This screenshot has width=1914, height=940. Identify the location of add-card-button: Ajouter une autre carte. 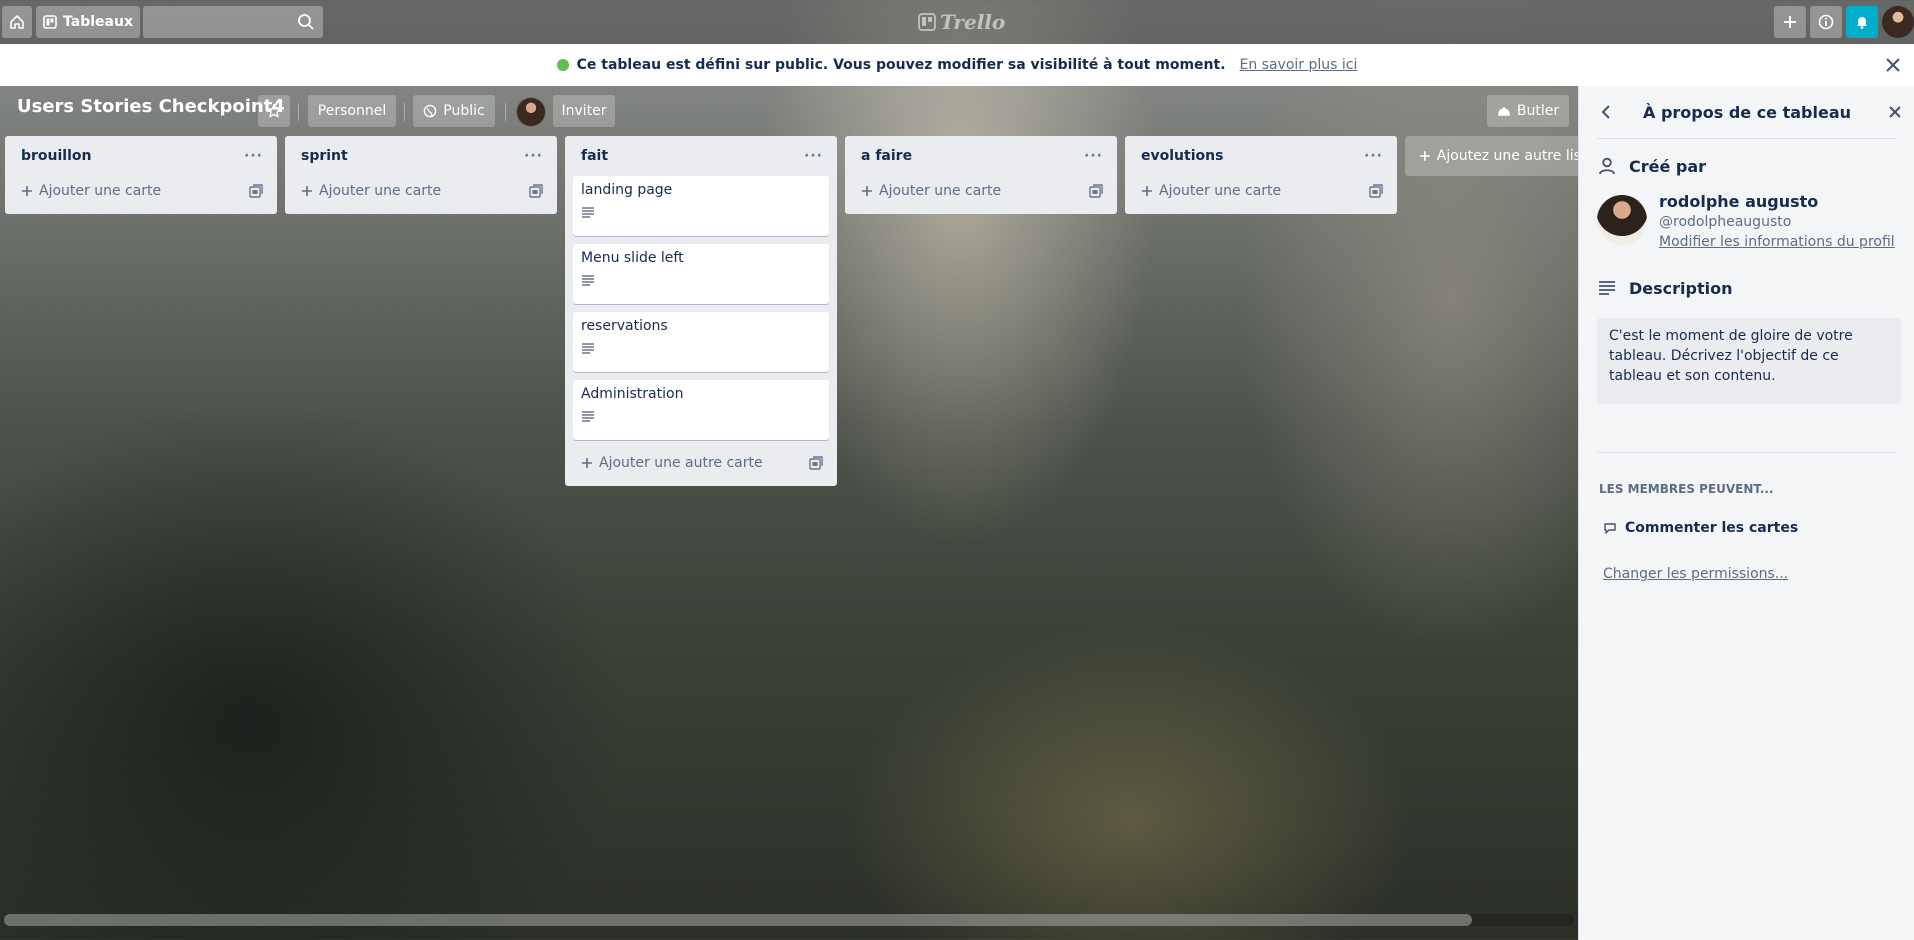
(701, 463).